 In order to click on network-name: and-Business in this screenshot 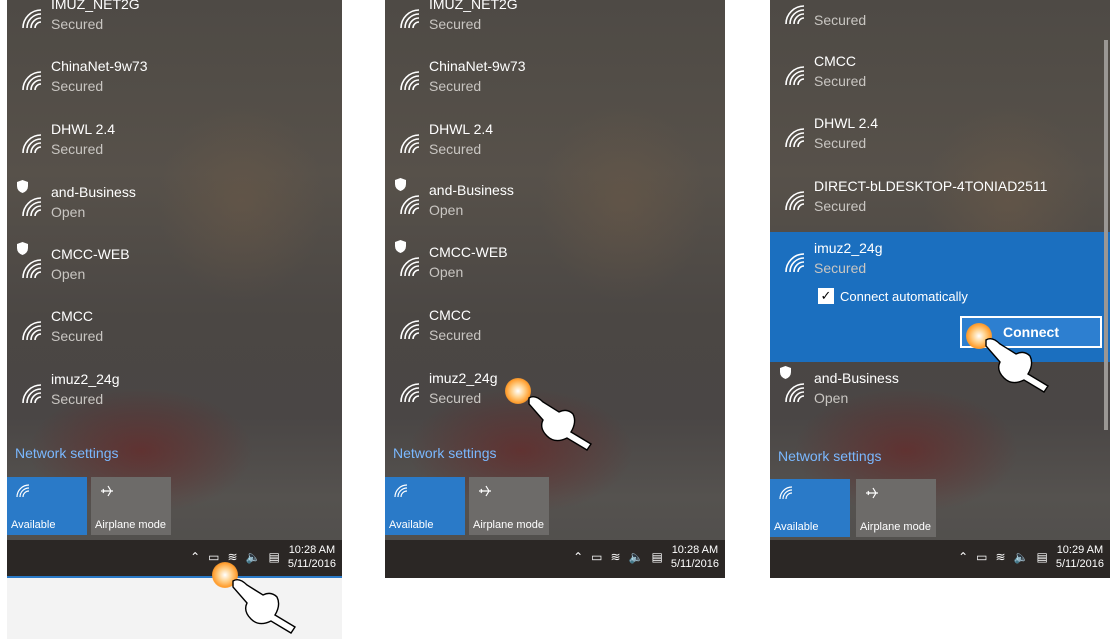, I will do `click(93, 192)`.